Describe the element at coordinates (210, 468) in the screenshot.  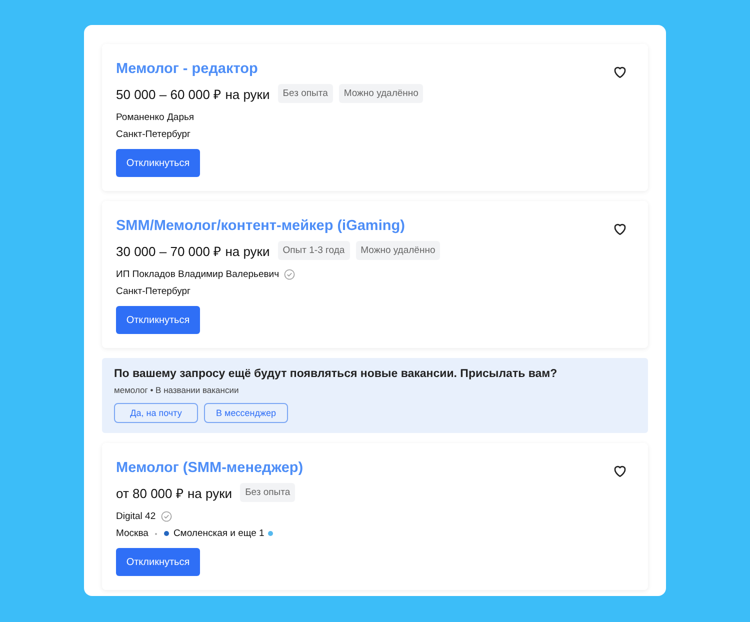
I see `vacancy-title: Мемолог (SMM-менеджер)` at that location.